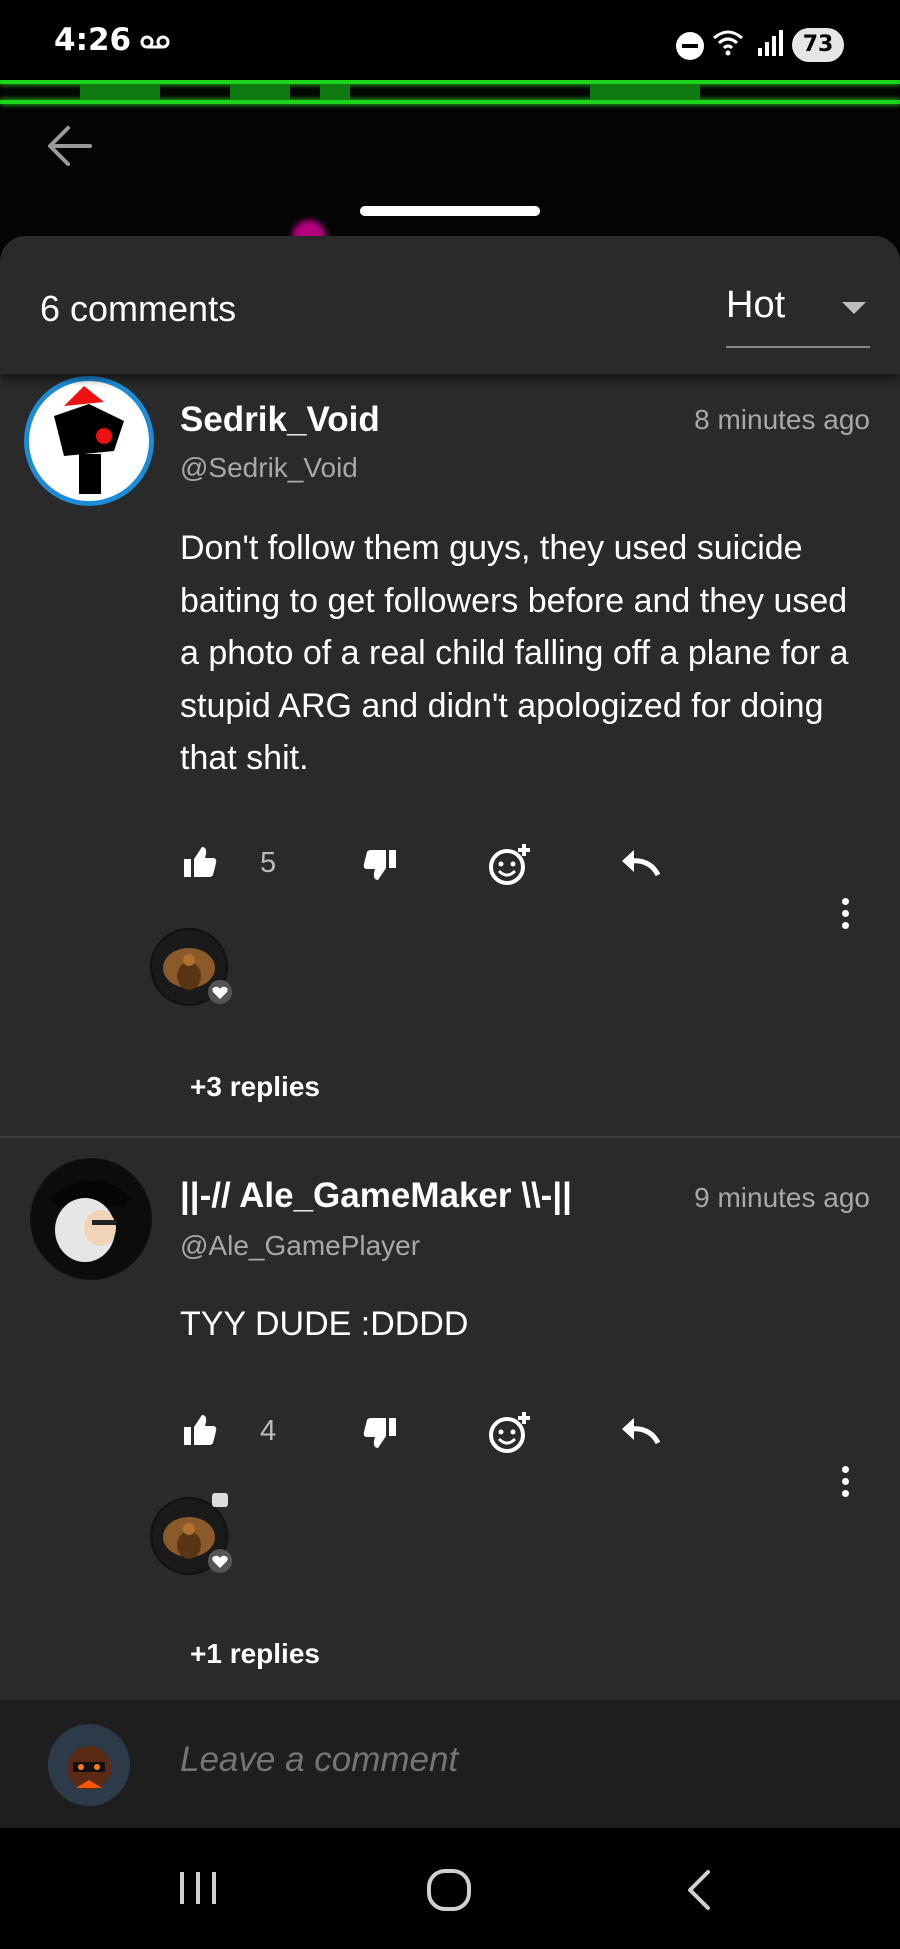 The height and width of the screenshot is (1949, 900). What do you see at coordinates (268, 863) in the screenshot?
I see `like-count: 5` at bounding box center [268, 863].